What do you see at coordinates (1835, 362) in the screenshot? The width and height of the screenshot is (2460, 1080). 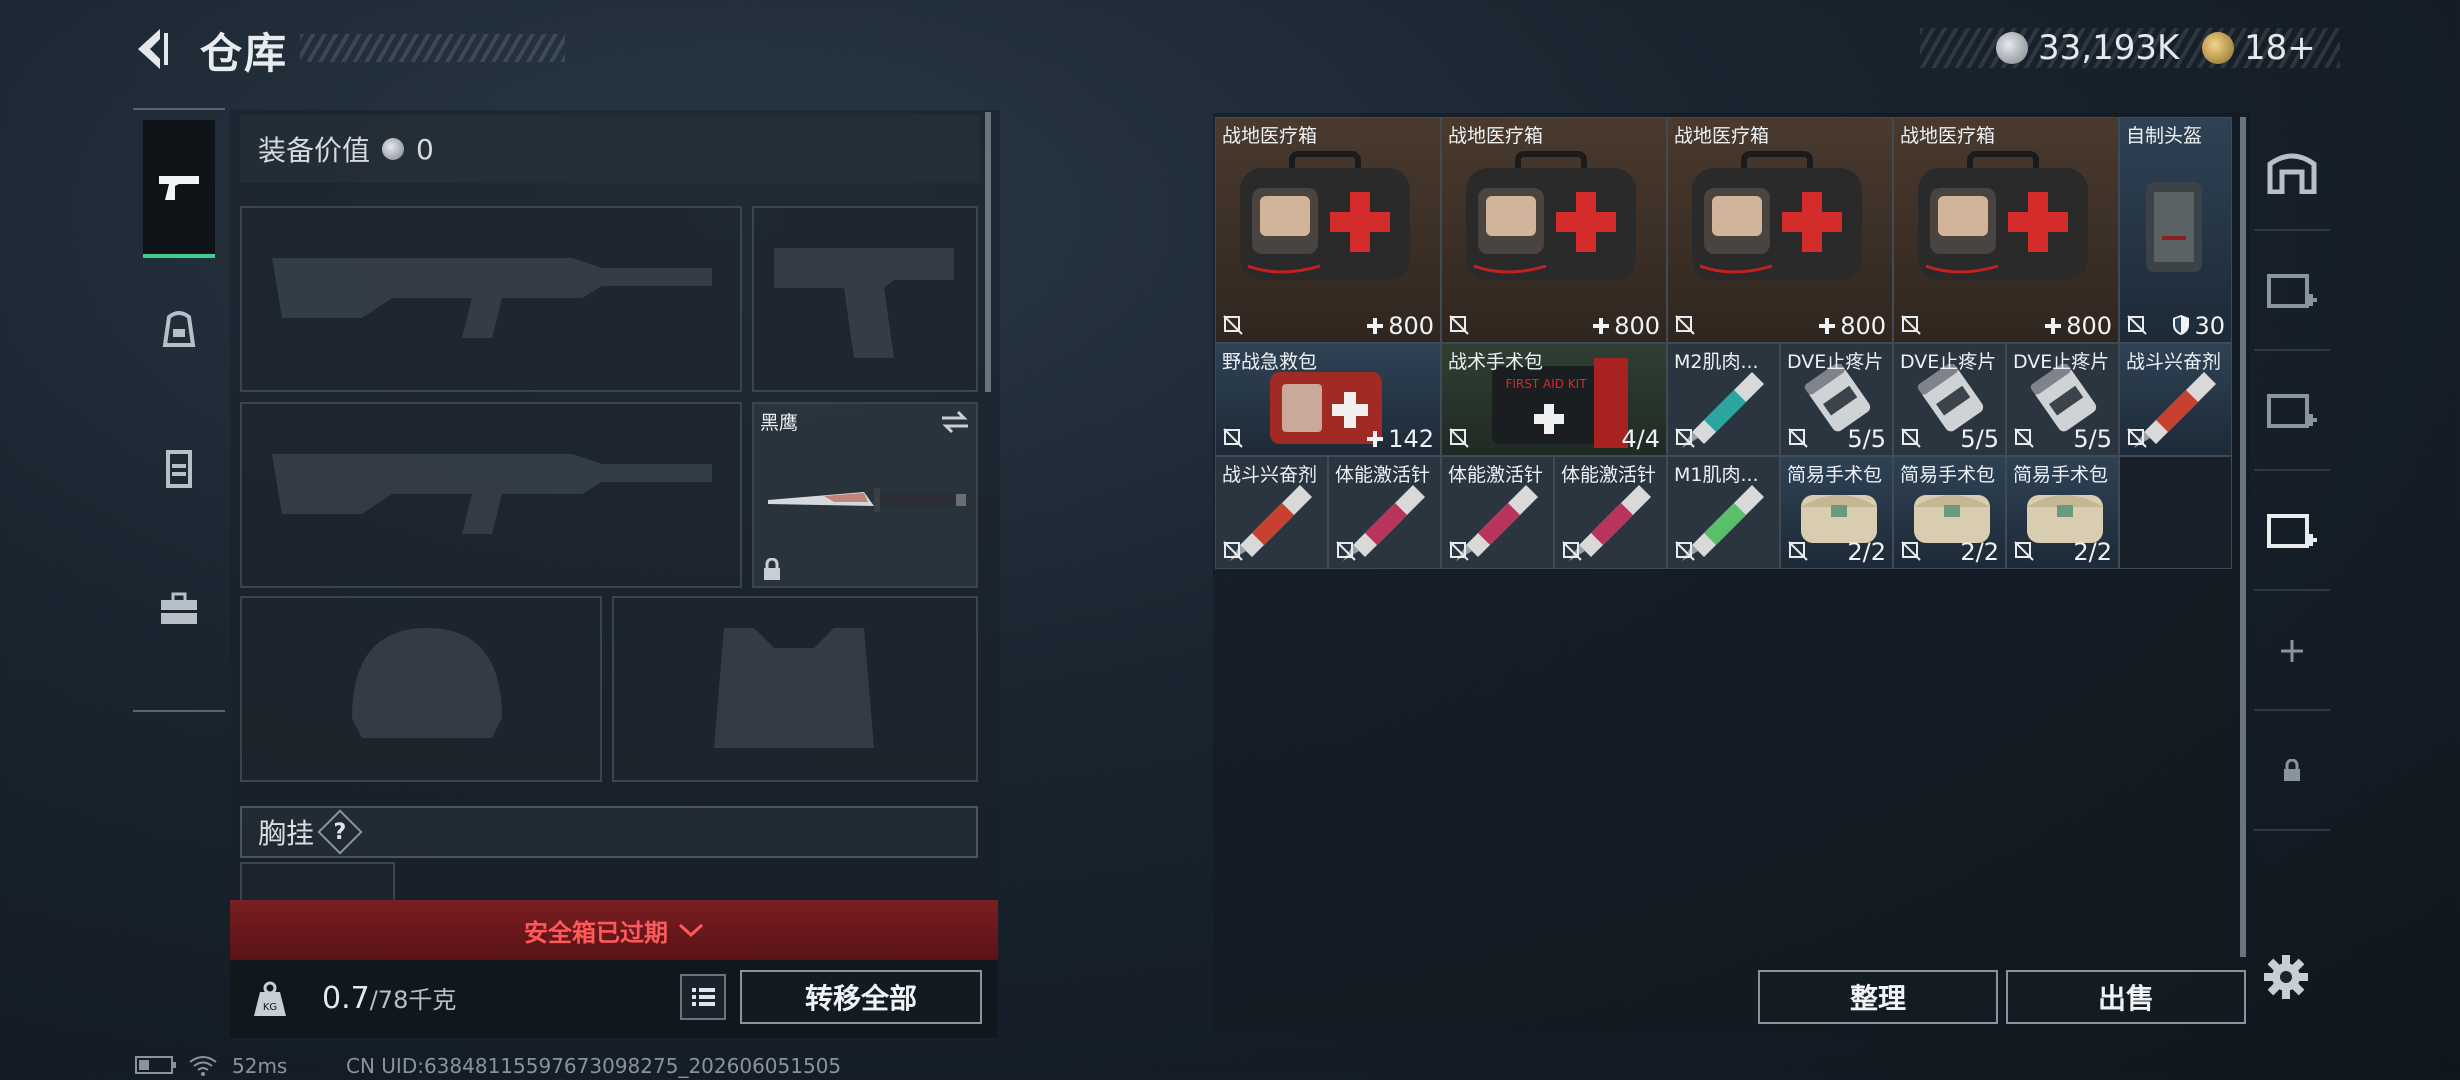 I see `item-name: DVE止疼片` at bounding box center [1835, 362].